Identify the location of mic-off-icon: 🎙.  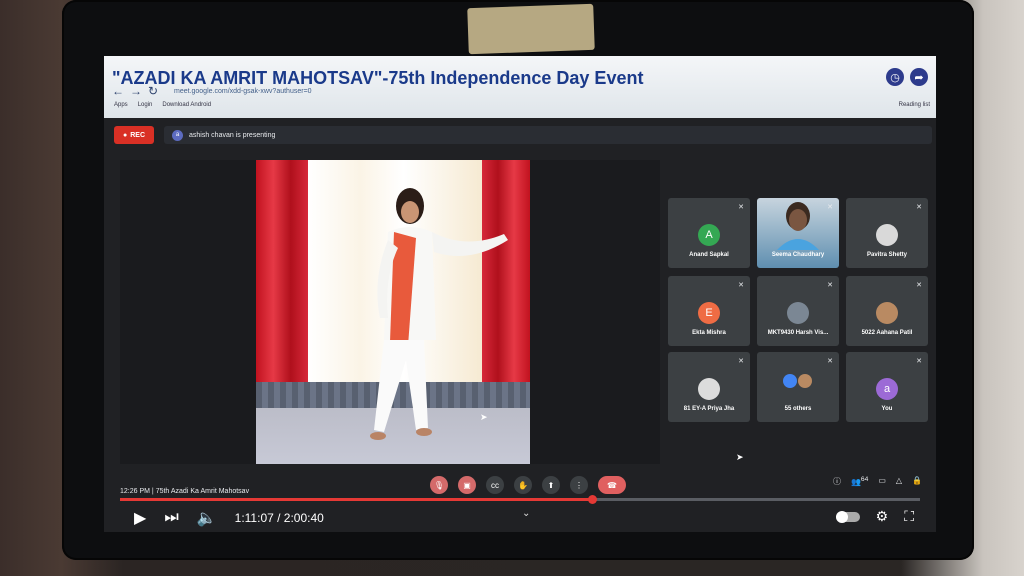
(439, 485).